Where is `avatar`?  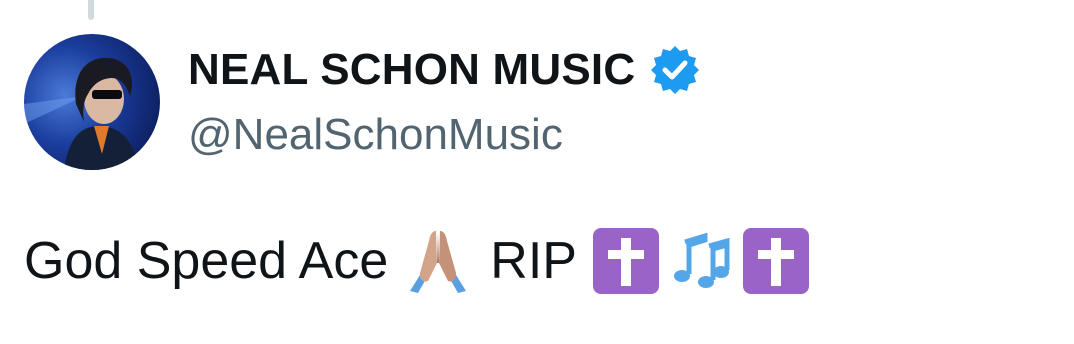
avatar is located at coordinates (92, 102).